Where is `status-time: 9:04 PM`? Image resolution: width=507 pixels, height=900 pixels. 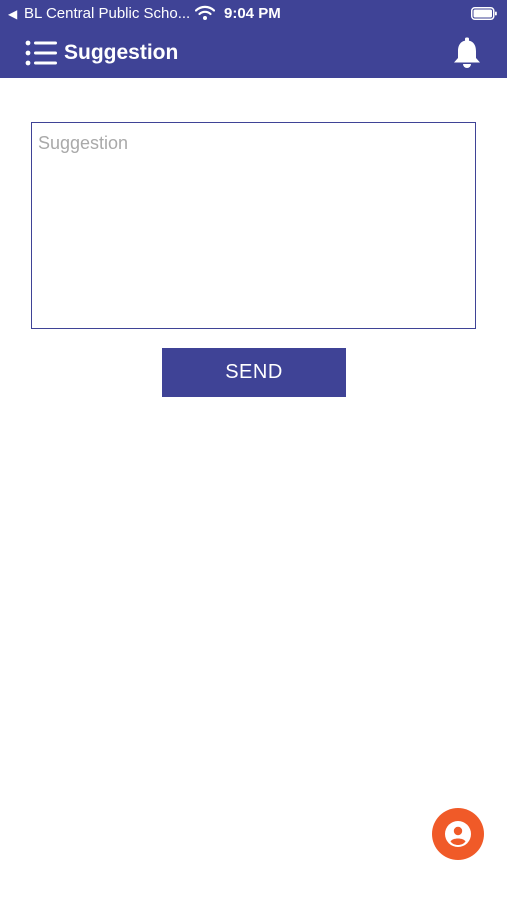
status-time: 9:04 PM is located at coordinates (252, 13).